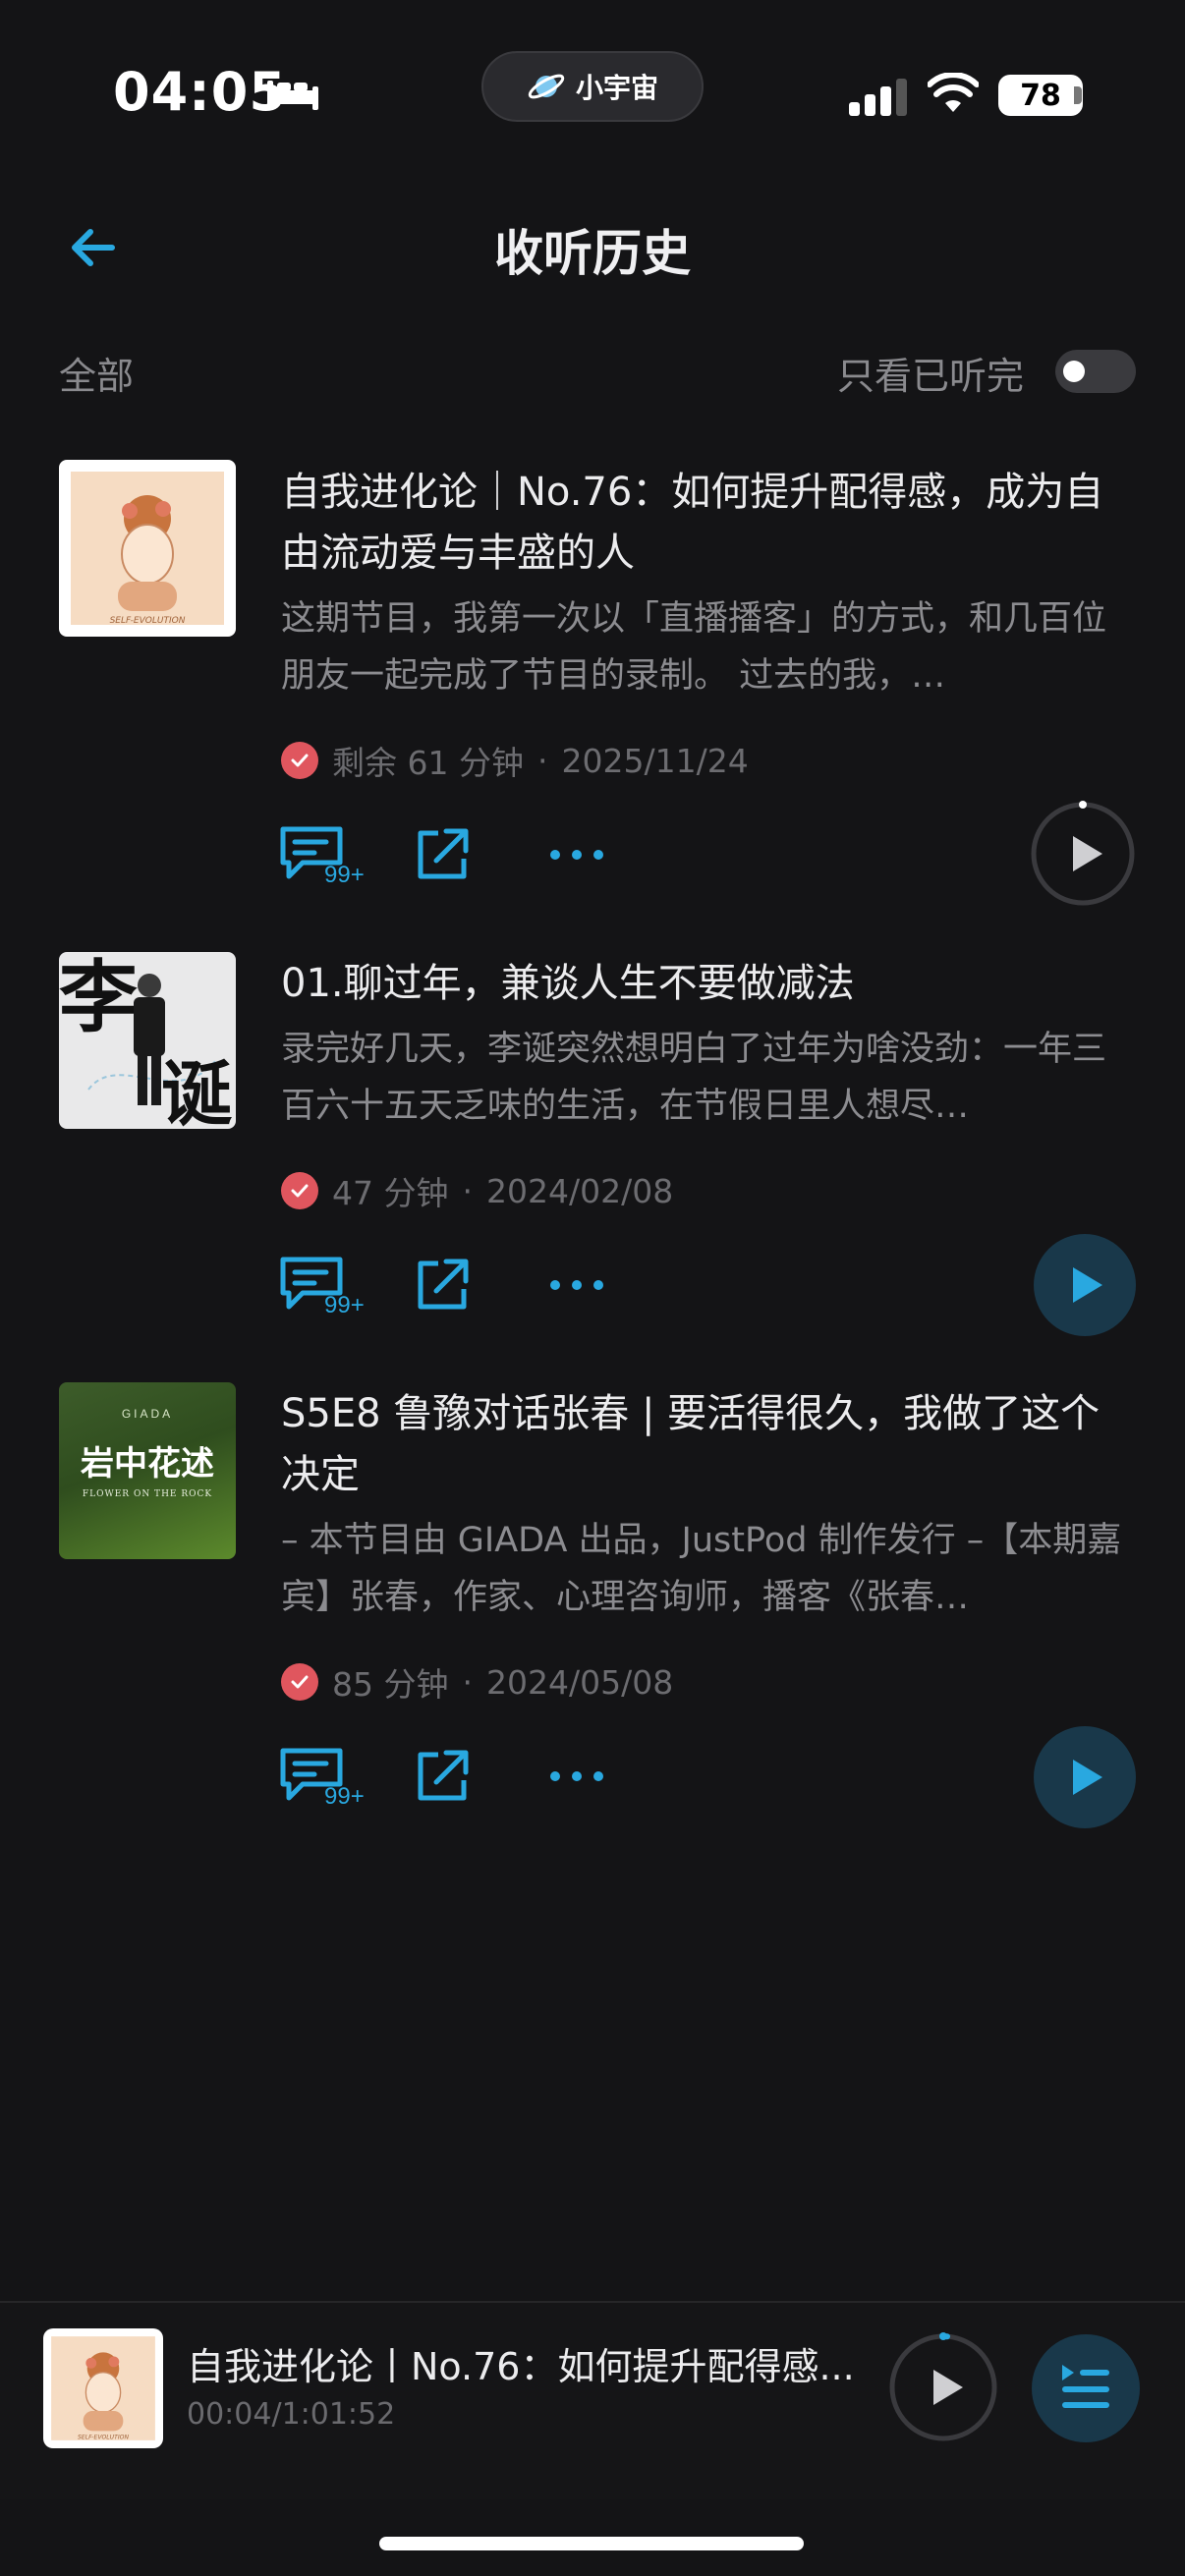 The image size is (1185, 2576). I want to click on episode-cover: SELF-EVOLUTION, so click(148, 548).